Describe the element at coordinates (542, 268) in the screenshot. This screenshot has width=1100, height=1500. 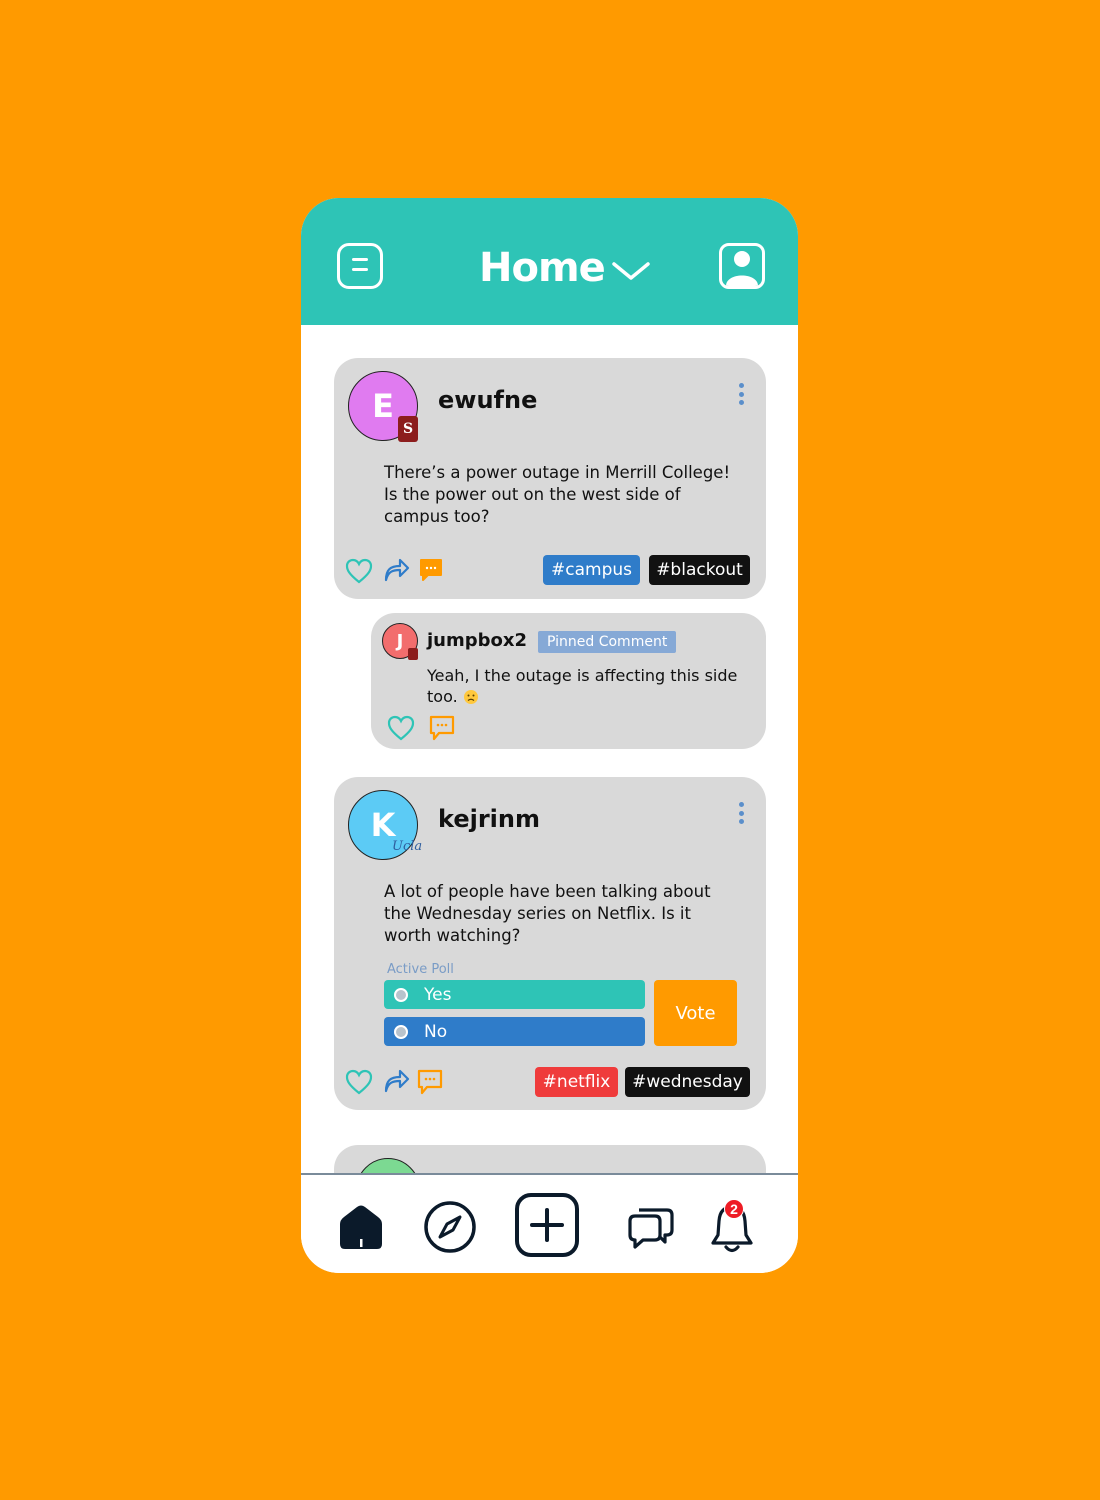
I see `page-title: Home` at that location.